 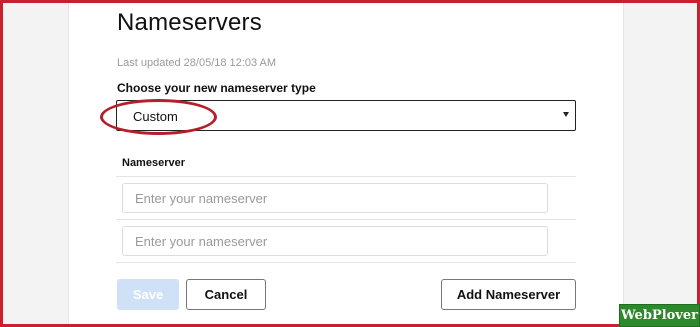 What do you see at coordinates (148, 294) in the screenshot?
I see `save-button: Save` at bounding box center [148, 294].